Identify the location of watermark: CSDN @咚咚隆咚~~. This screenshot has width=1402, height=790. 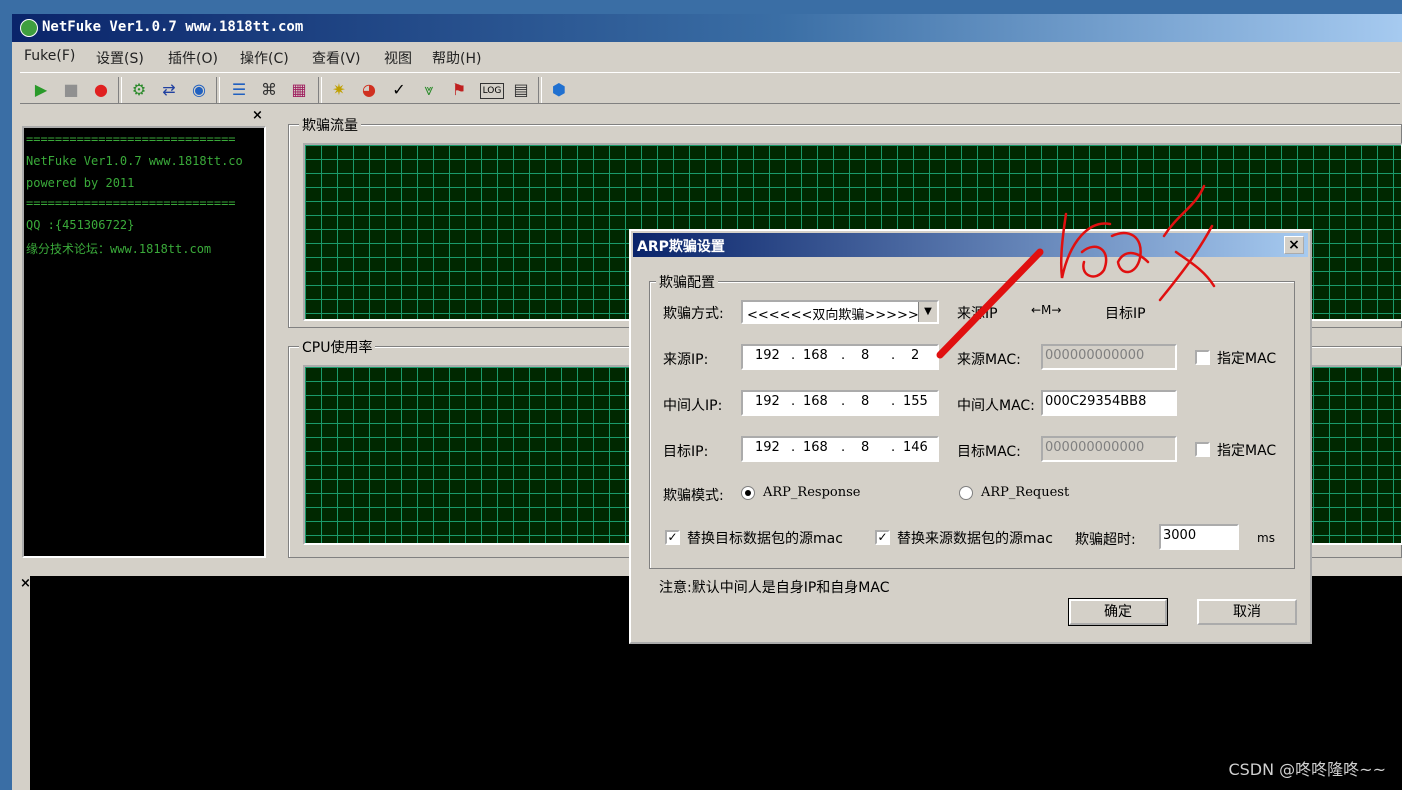
(1307, 769).